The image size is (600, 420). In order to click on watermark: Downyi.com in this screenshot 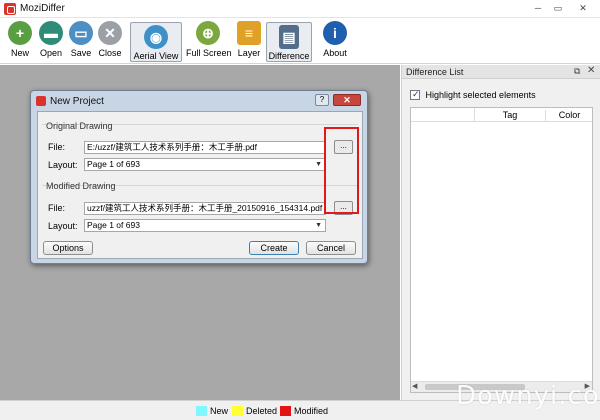, I will do `click(528, 396)`.